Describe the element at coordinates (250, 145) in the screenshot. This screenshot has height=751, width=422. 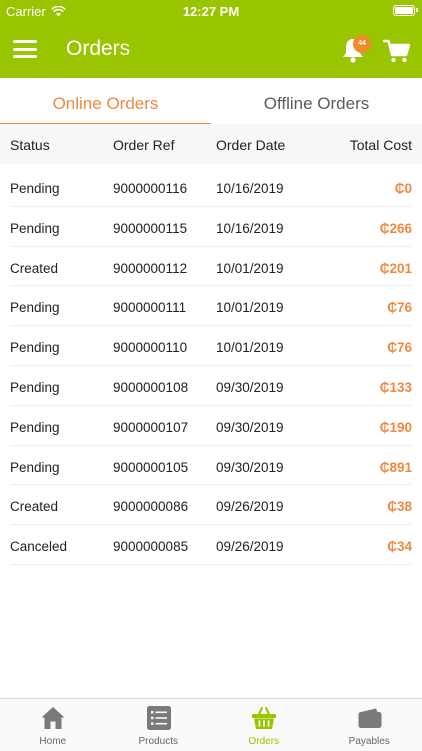
I see `column-header-order-date: Order Date` at that location.